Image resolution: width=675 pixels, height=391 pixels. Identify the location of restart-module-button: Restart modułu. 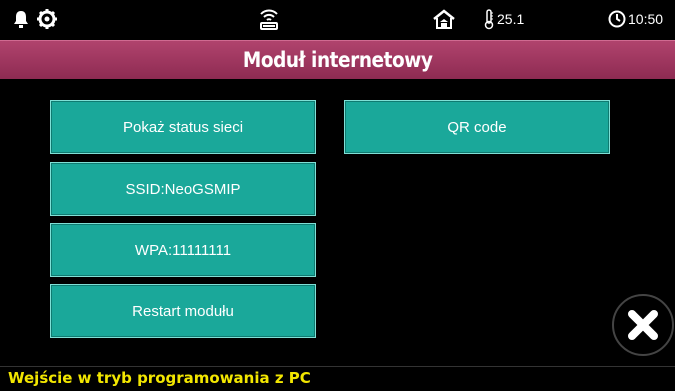
(183, 311).